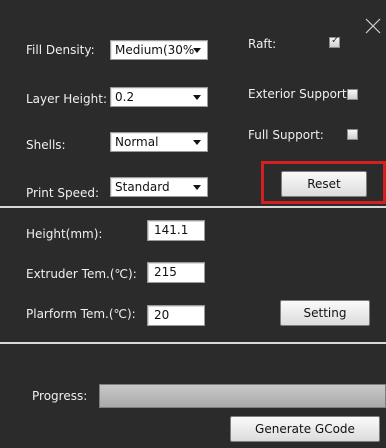  What do you see at coordinates (142, 187) in the screenshot?
I see `print-speed-value: Standard` at bounding box center [142, 187].